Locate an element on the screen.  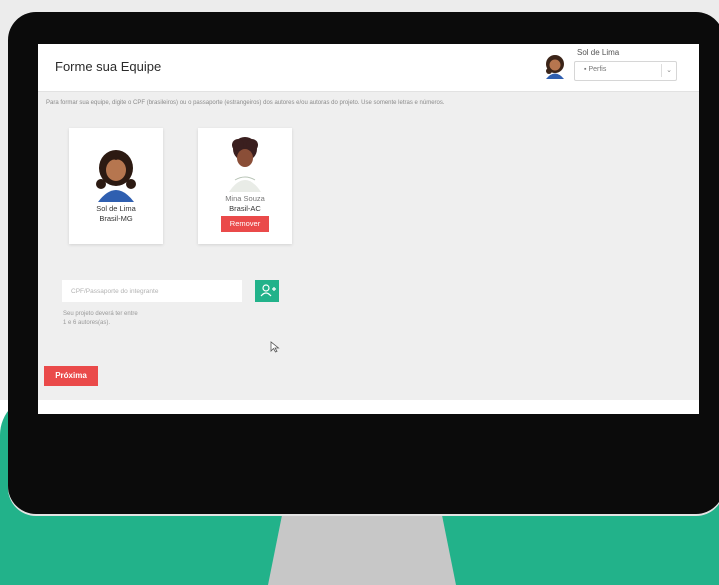
user-avatar is located at coordinates (555, 66).